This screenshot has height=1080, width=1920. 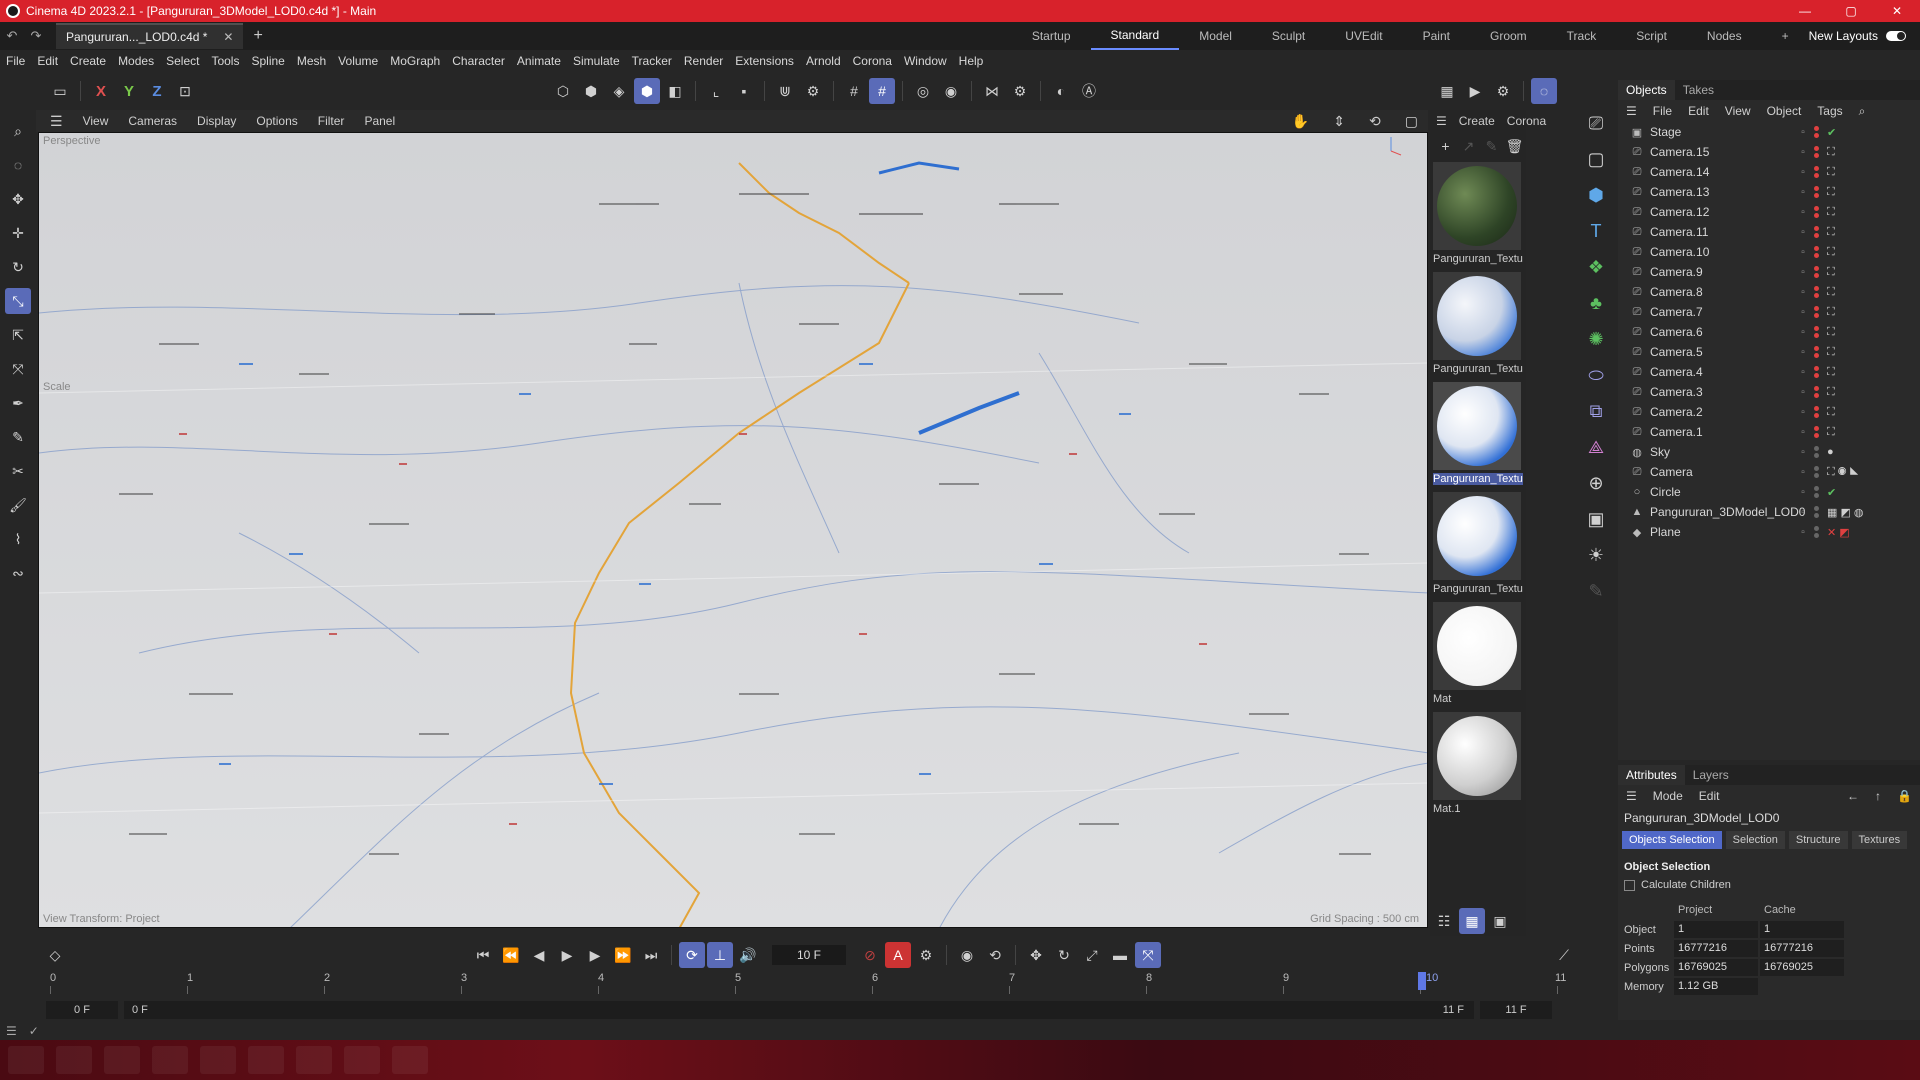 What do you see at coordinates (55, 955) in the screenshot?
I see `keyframe-icon: ◇` at bounding box center [55, 955].